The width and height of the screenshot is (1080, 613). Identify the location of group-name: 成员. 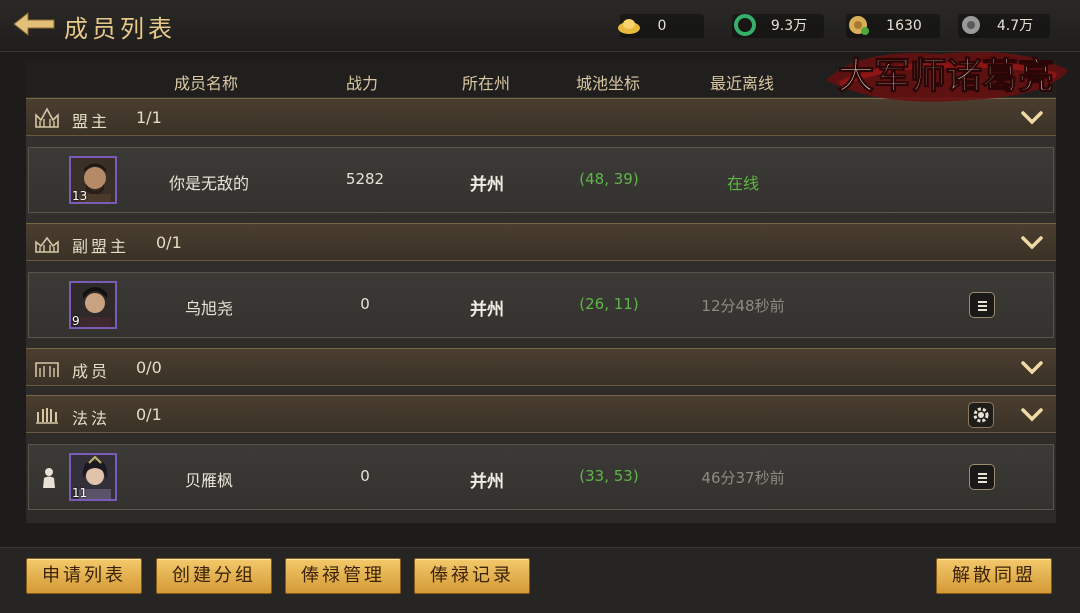
(91, 371).